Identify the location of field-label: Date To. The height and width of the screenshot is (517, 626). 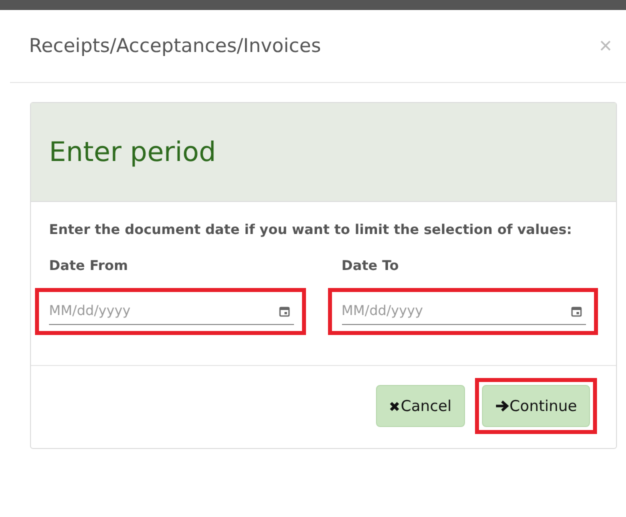
(371, 266).